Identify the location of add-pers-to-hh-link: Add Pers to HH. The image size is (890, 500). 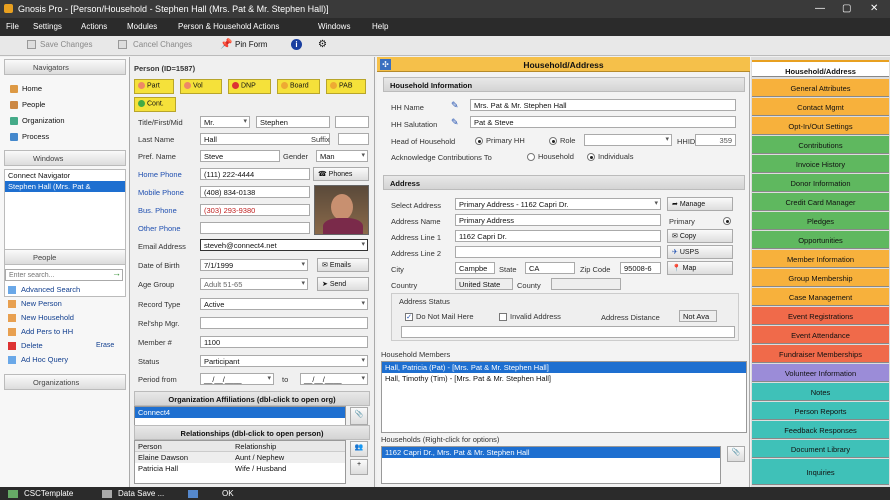
(40, 332).